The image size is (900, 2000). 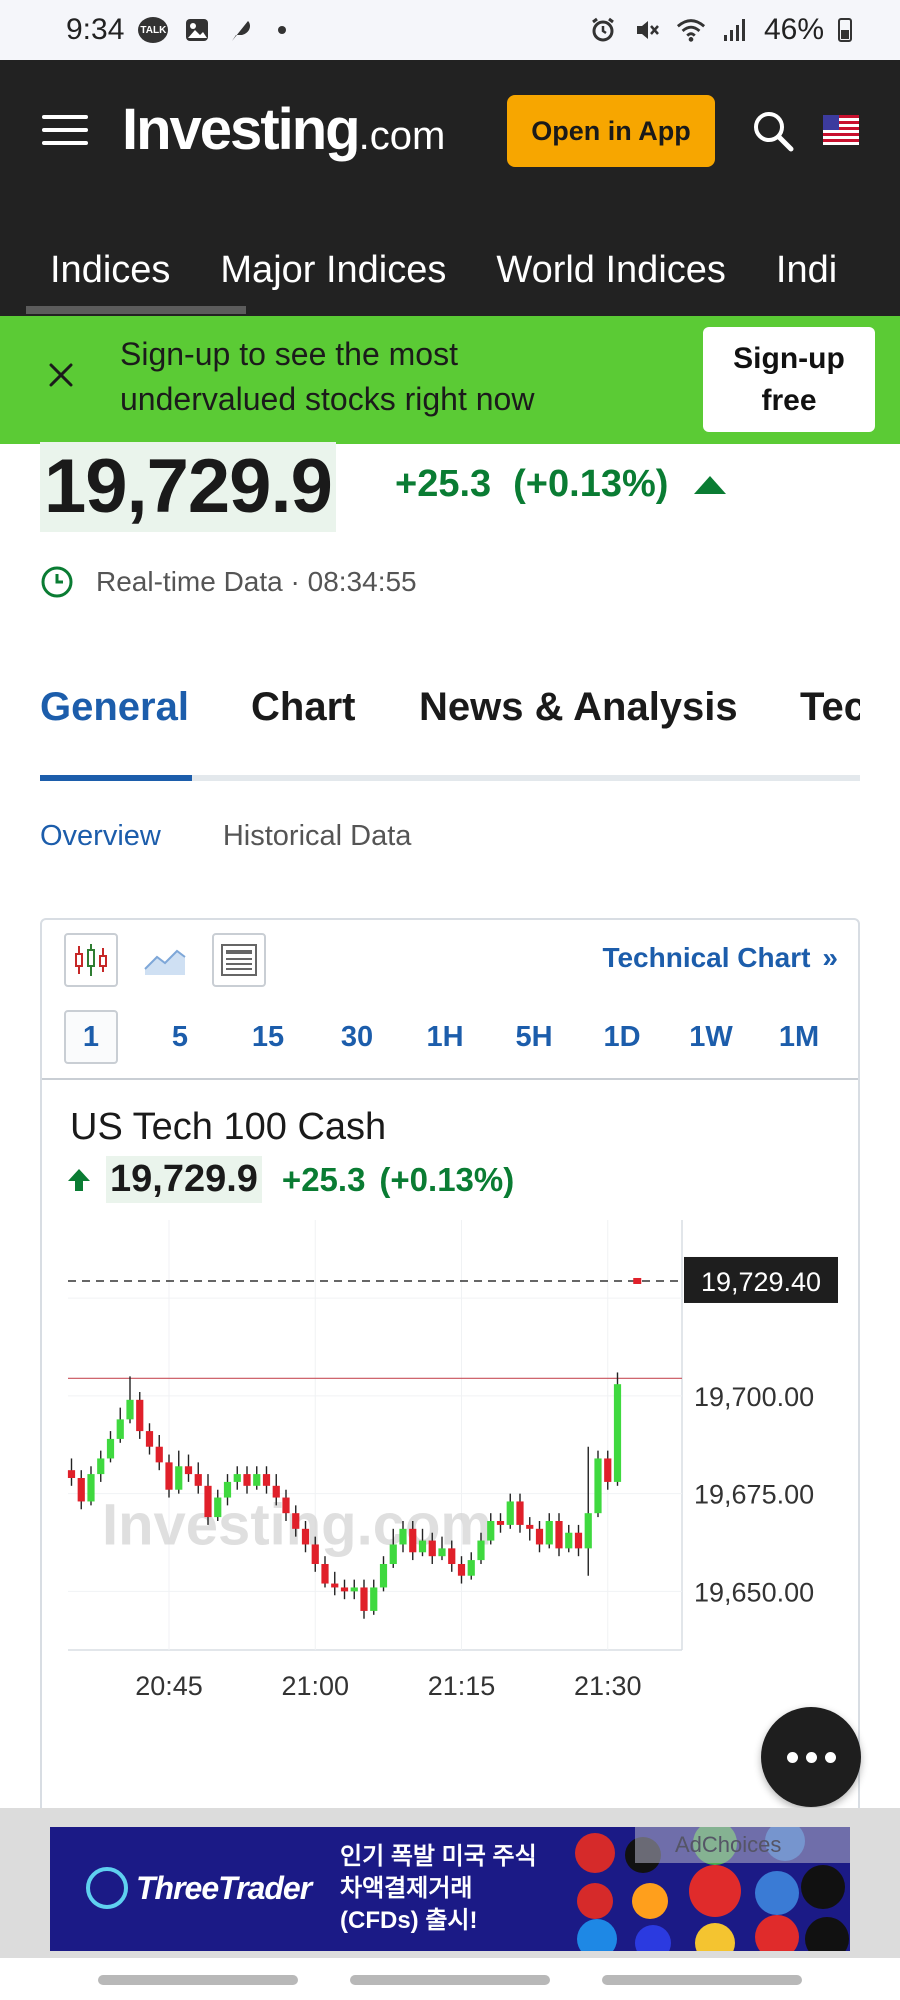 I want to click on close-icon, so click(x=61, y=375).